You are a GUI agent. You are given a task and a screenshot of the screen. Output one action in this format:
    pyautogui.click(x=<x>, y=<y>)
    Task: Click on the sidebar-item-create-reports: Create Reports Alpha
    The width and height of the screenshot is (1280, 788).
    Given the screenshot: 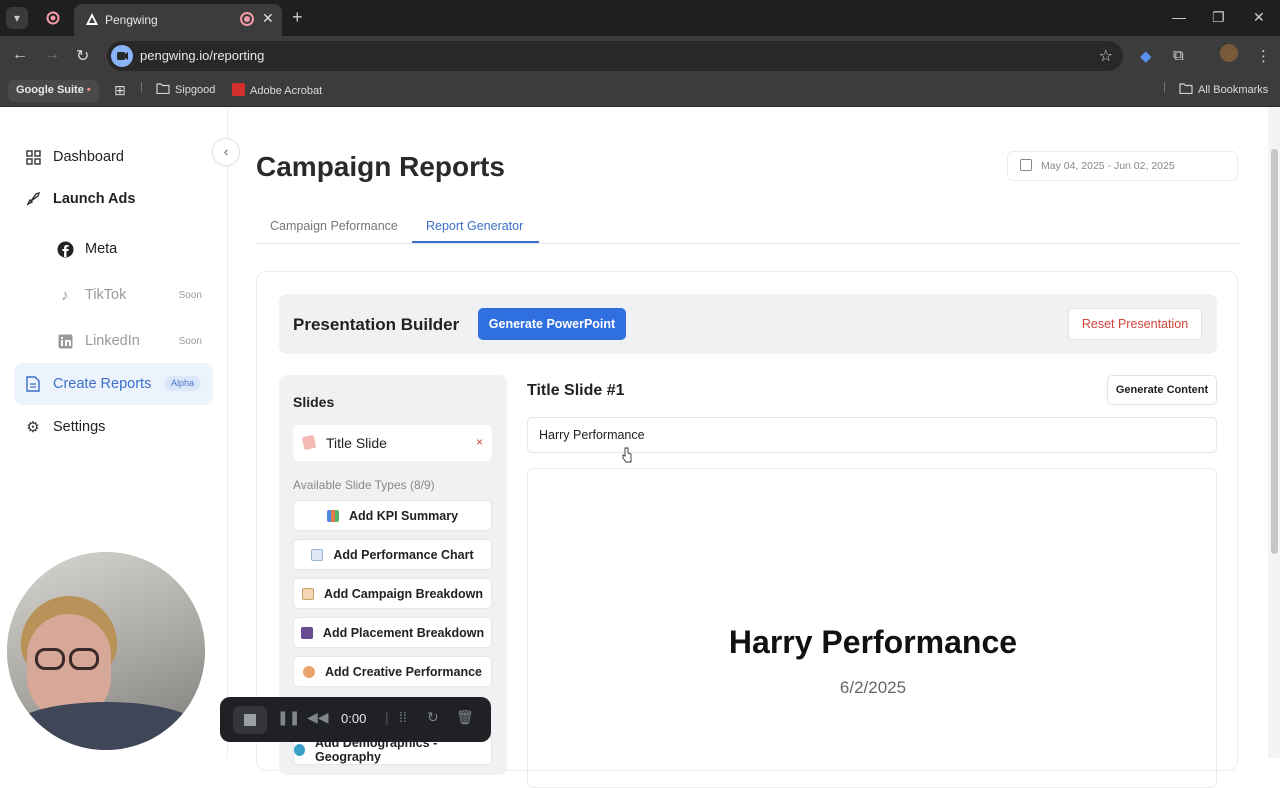 What is the action you would take?
    pyautogui.click(x=113, y=384)
    